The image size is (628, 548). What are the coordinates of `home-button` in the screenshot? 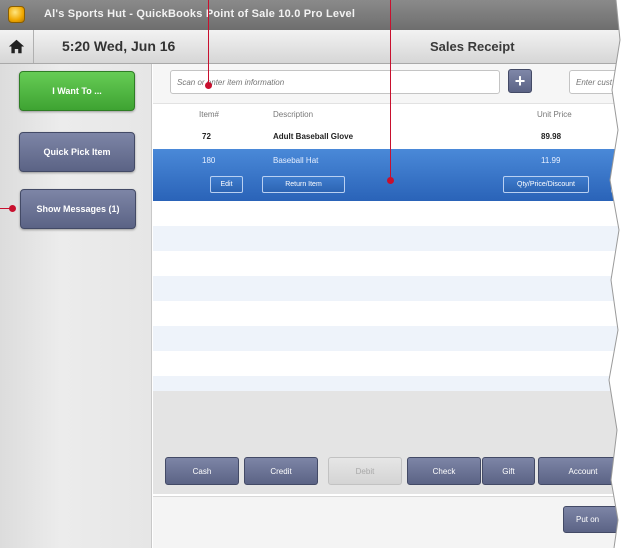 It's located at (17, 46).